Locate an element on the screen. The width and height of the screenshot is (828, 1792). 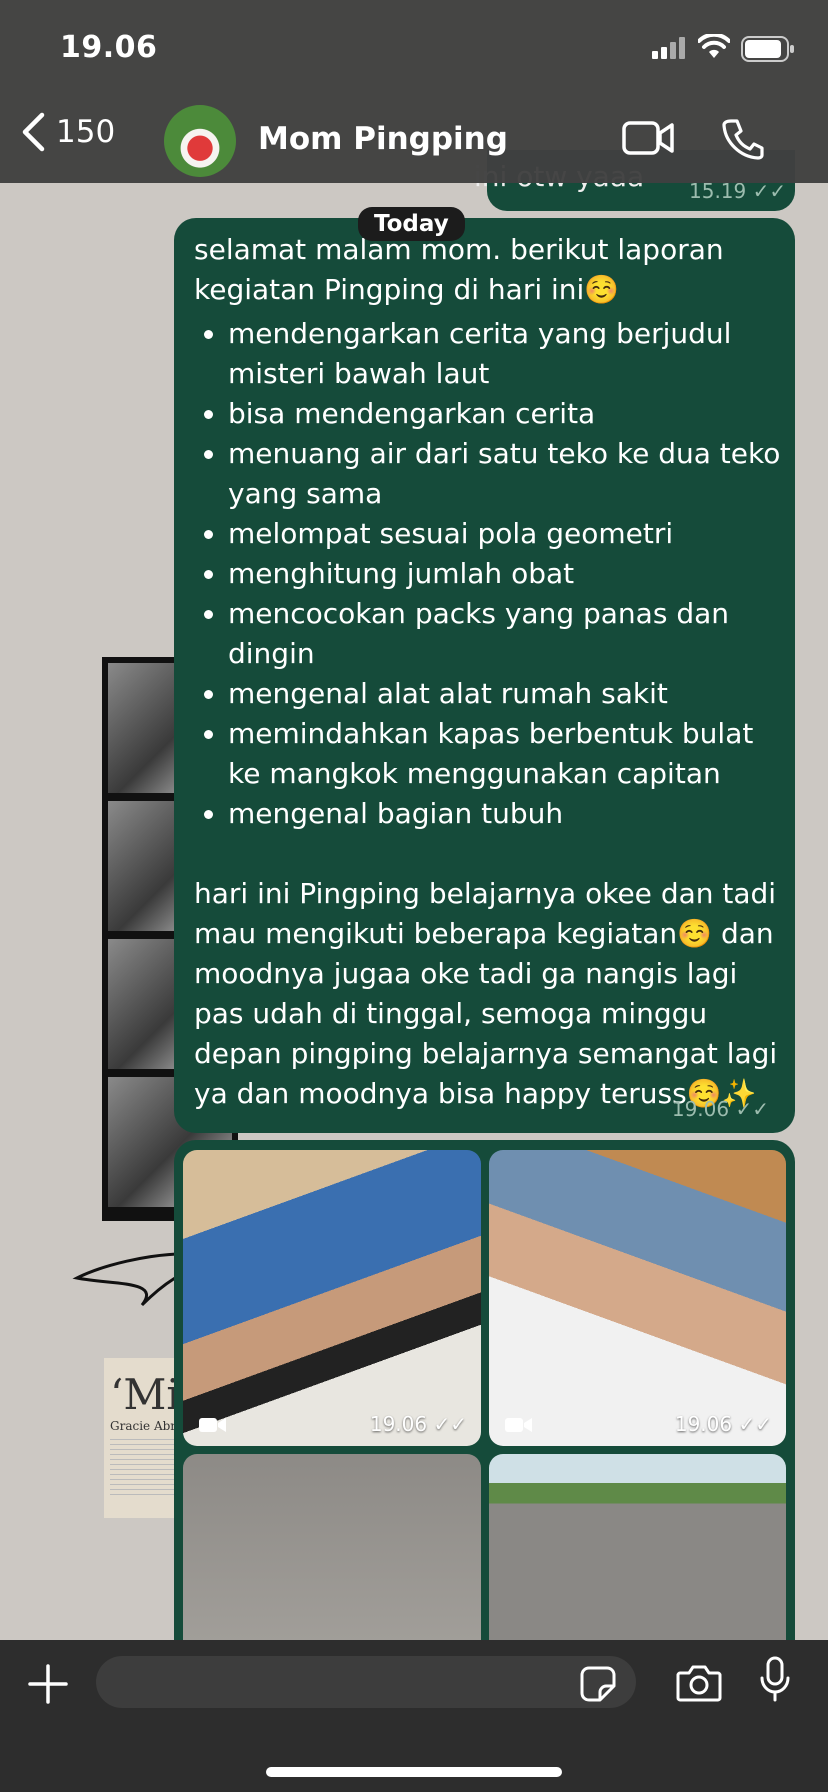
activity-item: melompat sesuai pola geometri is located at coordinates (506, 534).